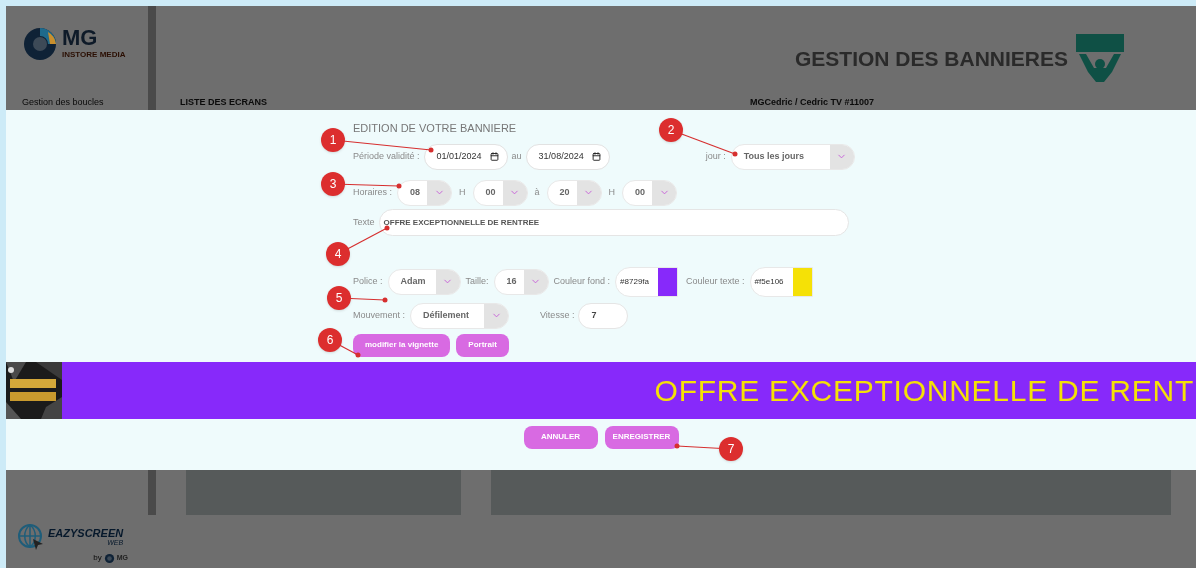 This screenshot has width=1196, height=568. I want to click on globe-icon, so click(31, 537).